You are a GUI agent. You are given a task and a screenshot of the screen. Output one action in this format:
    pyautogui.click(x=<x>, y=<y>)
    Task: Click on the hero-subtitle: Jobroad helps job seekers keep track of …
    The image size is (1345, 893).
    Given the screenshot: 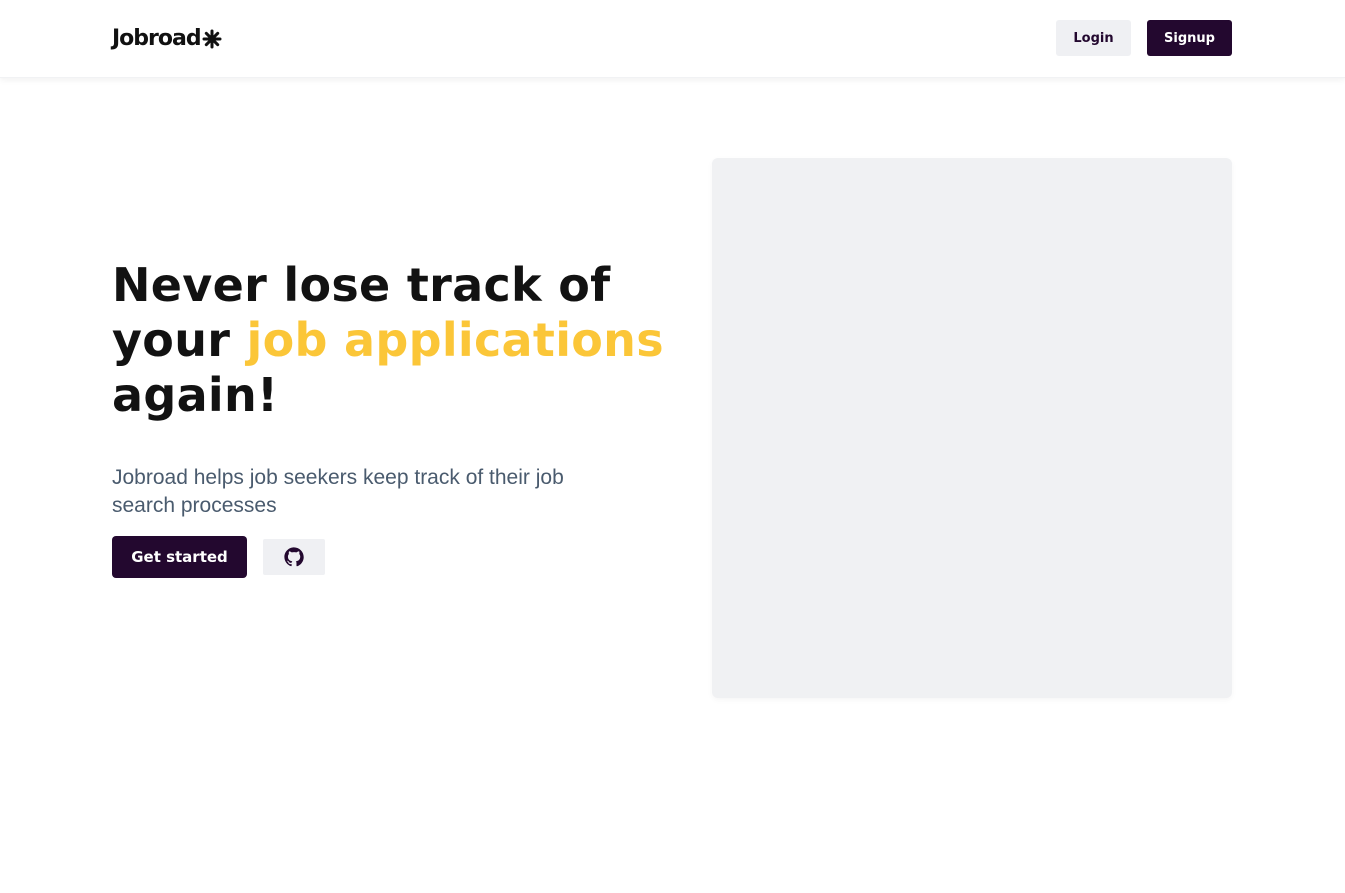 What is the action you would take?
    pyautogui.click(x=338, y=491)
    